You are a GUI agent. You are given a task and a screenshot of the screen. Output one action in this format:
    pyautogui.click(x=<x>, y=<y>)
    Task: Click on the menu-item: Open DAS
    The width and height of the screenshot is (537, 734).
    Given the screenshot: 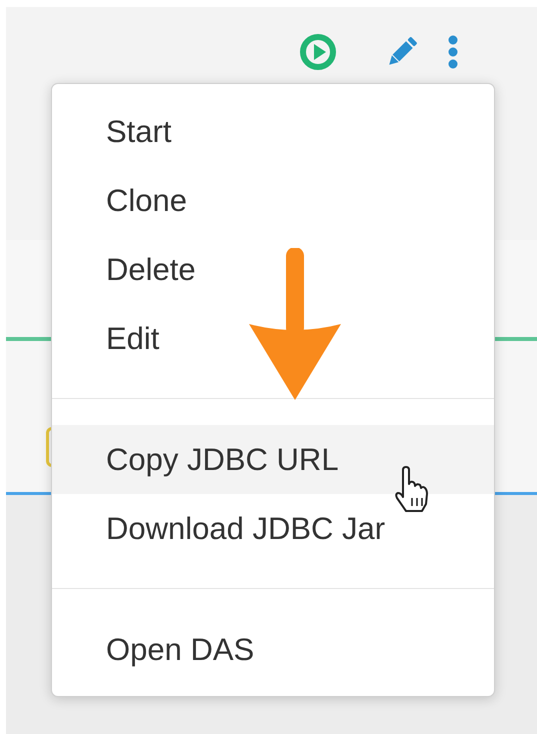 What is the action you would take?
    pyautogui.click(x=273, y=649)
    